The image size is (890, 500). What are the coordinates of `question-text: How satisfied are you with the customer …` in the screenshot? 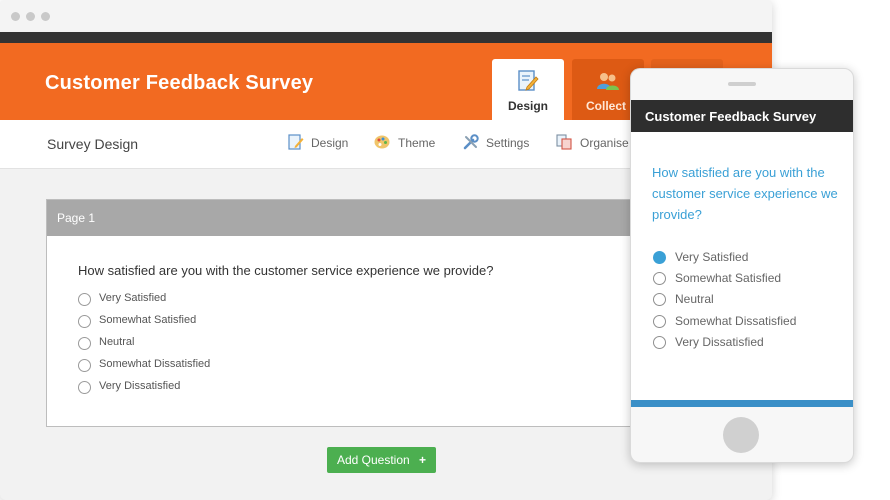 It's located at (286, 270).